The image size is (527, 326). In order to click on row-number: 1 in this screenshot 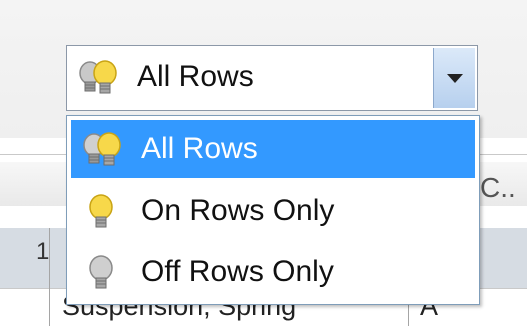, I will do `click(43, 251)`.